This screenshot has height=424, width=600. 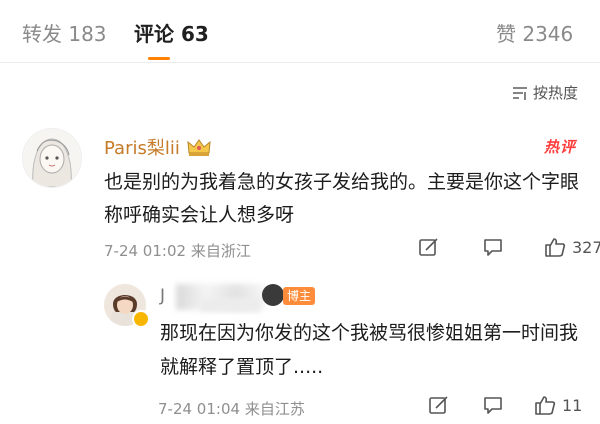 I want to click on hot-comment-badge: 热评, so click(x=559, y=147).